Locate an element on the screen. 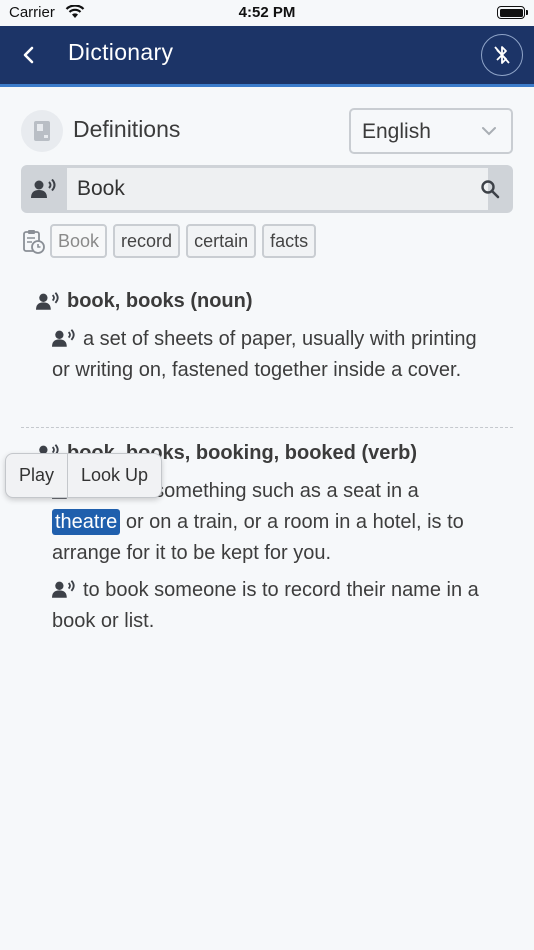  text-selection-menu: Play Look Up is located at coordinates (84, 475).